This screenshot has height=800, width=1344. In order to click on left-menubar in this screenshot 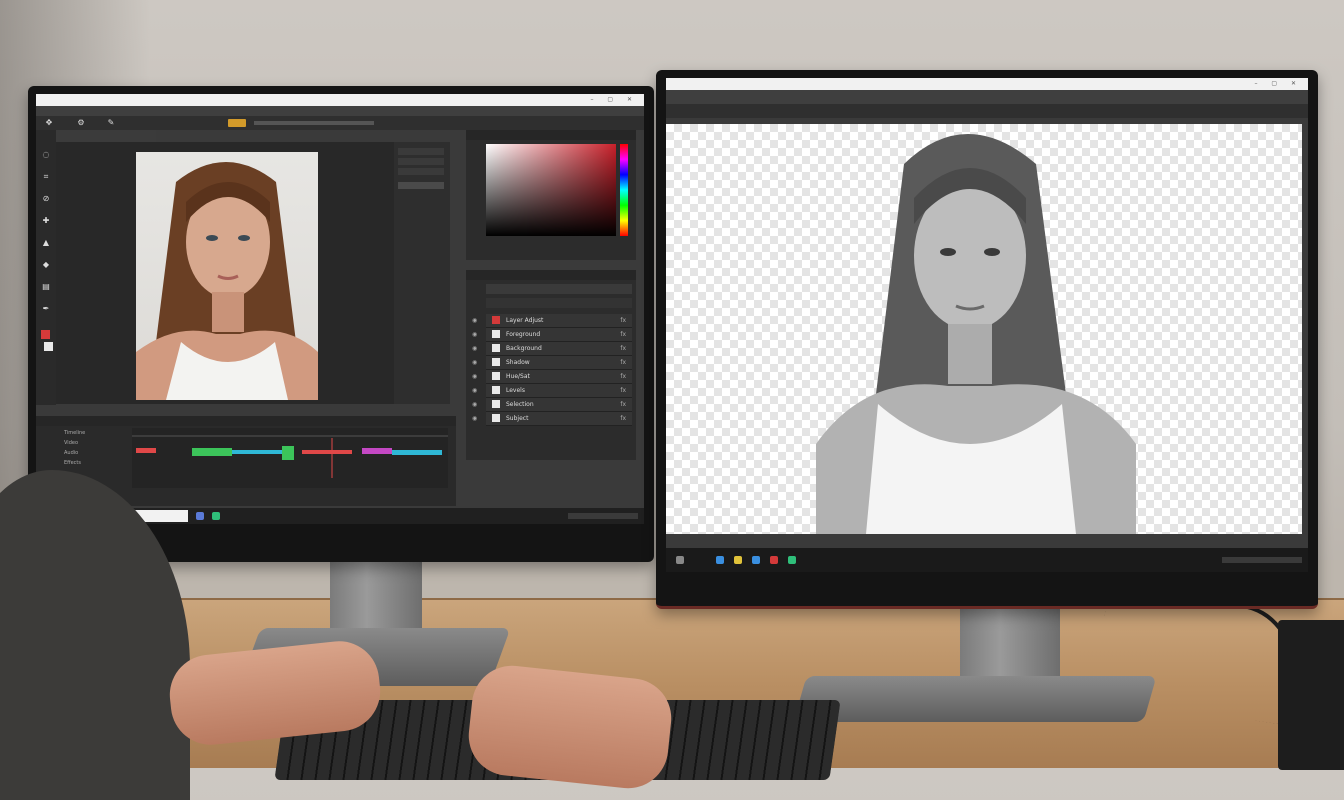, I will do `click(340, 111)`.